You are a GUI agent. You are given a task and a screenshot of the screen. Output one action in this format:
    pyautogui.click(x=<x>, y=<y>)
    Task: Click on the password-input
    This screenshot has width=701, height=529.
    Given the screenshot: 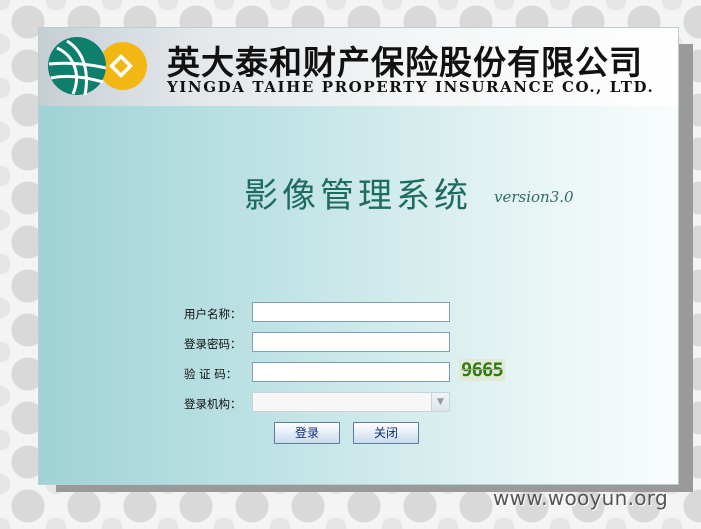 What is the action you would take?
    pyautogui.click(x=351, y=342)
    